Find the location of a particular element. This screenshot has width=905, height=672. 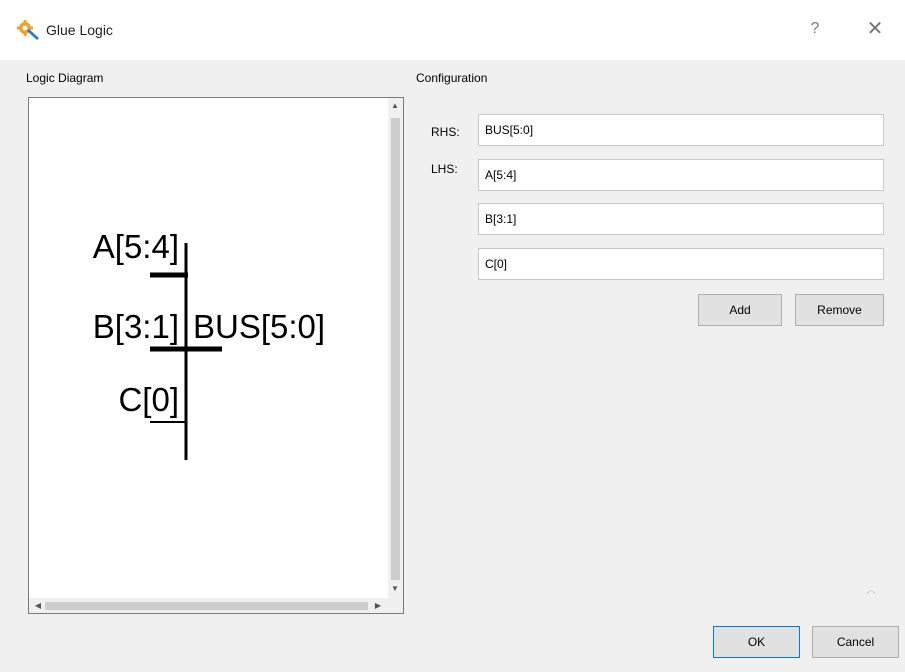

vertical-scroll-thumb is located at coordinates (395, 349).